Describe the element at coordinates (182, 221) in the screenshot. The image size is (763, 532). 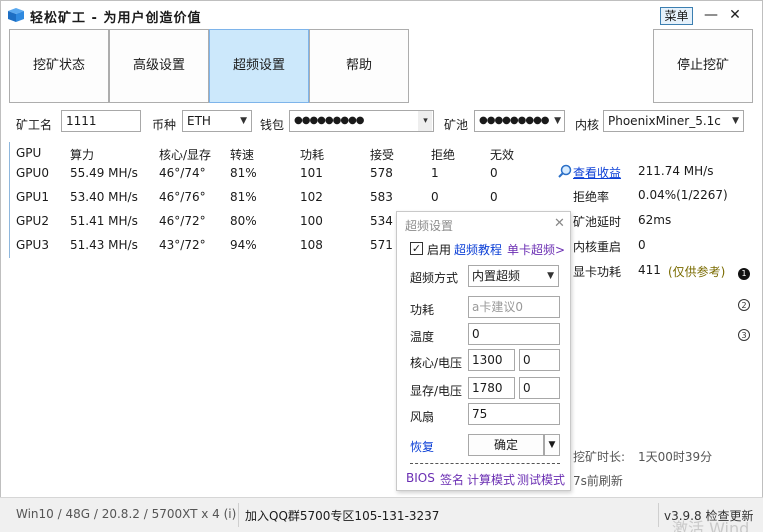
I see `cell-temps: 46°/72°` at that location.